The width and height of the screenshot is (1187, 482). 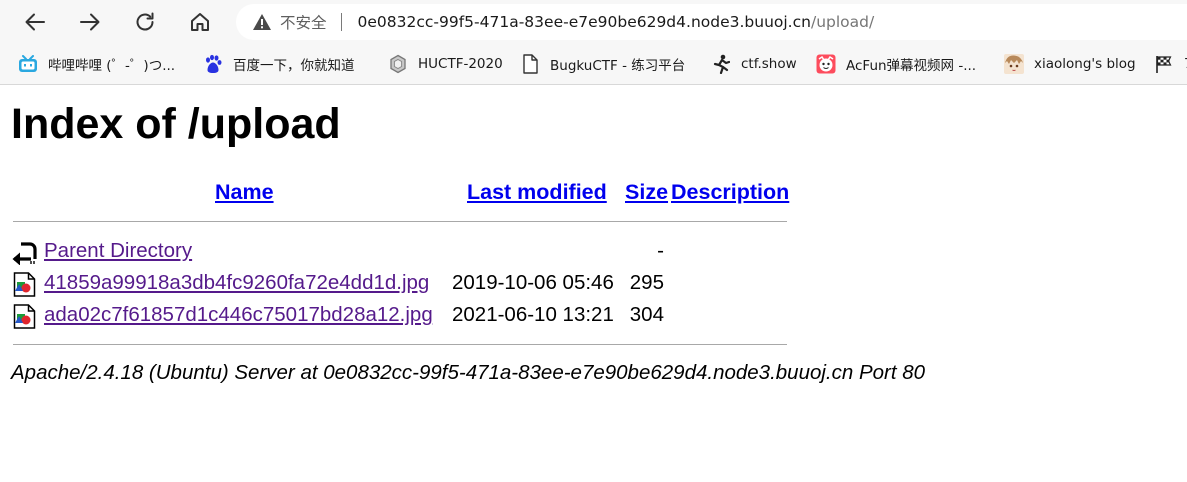 I want to click on arrow-right-icon, so click(x=90, y=22).